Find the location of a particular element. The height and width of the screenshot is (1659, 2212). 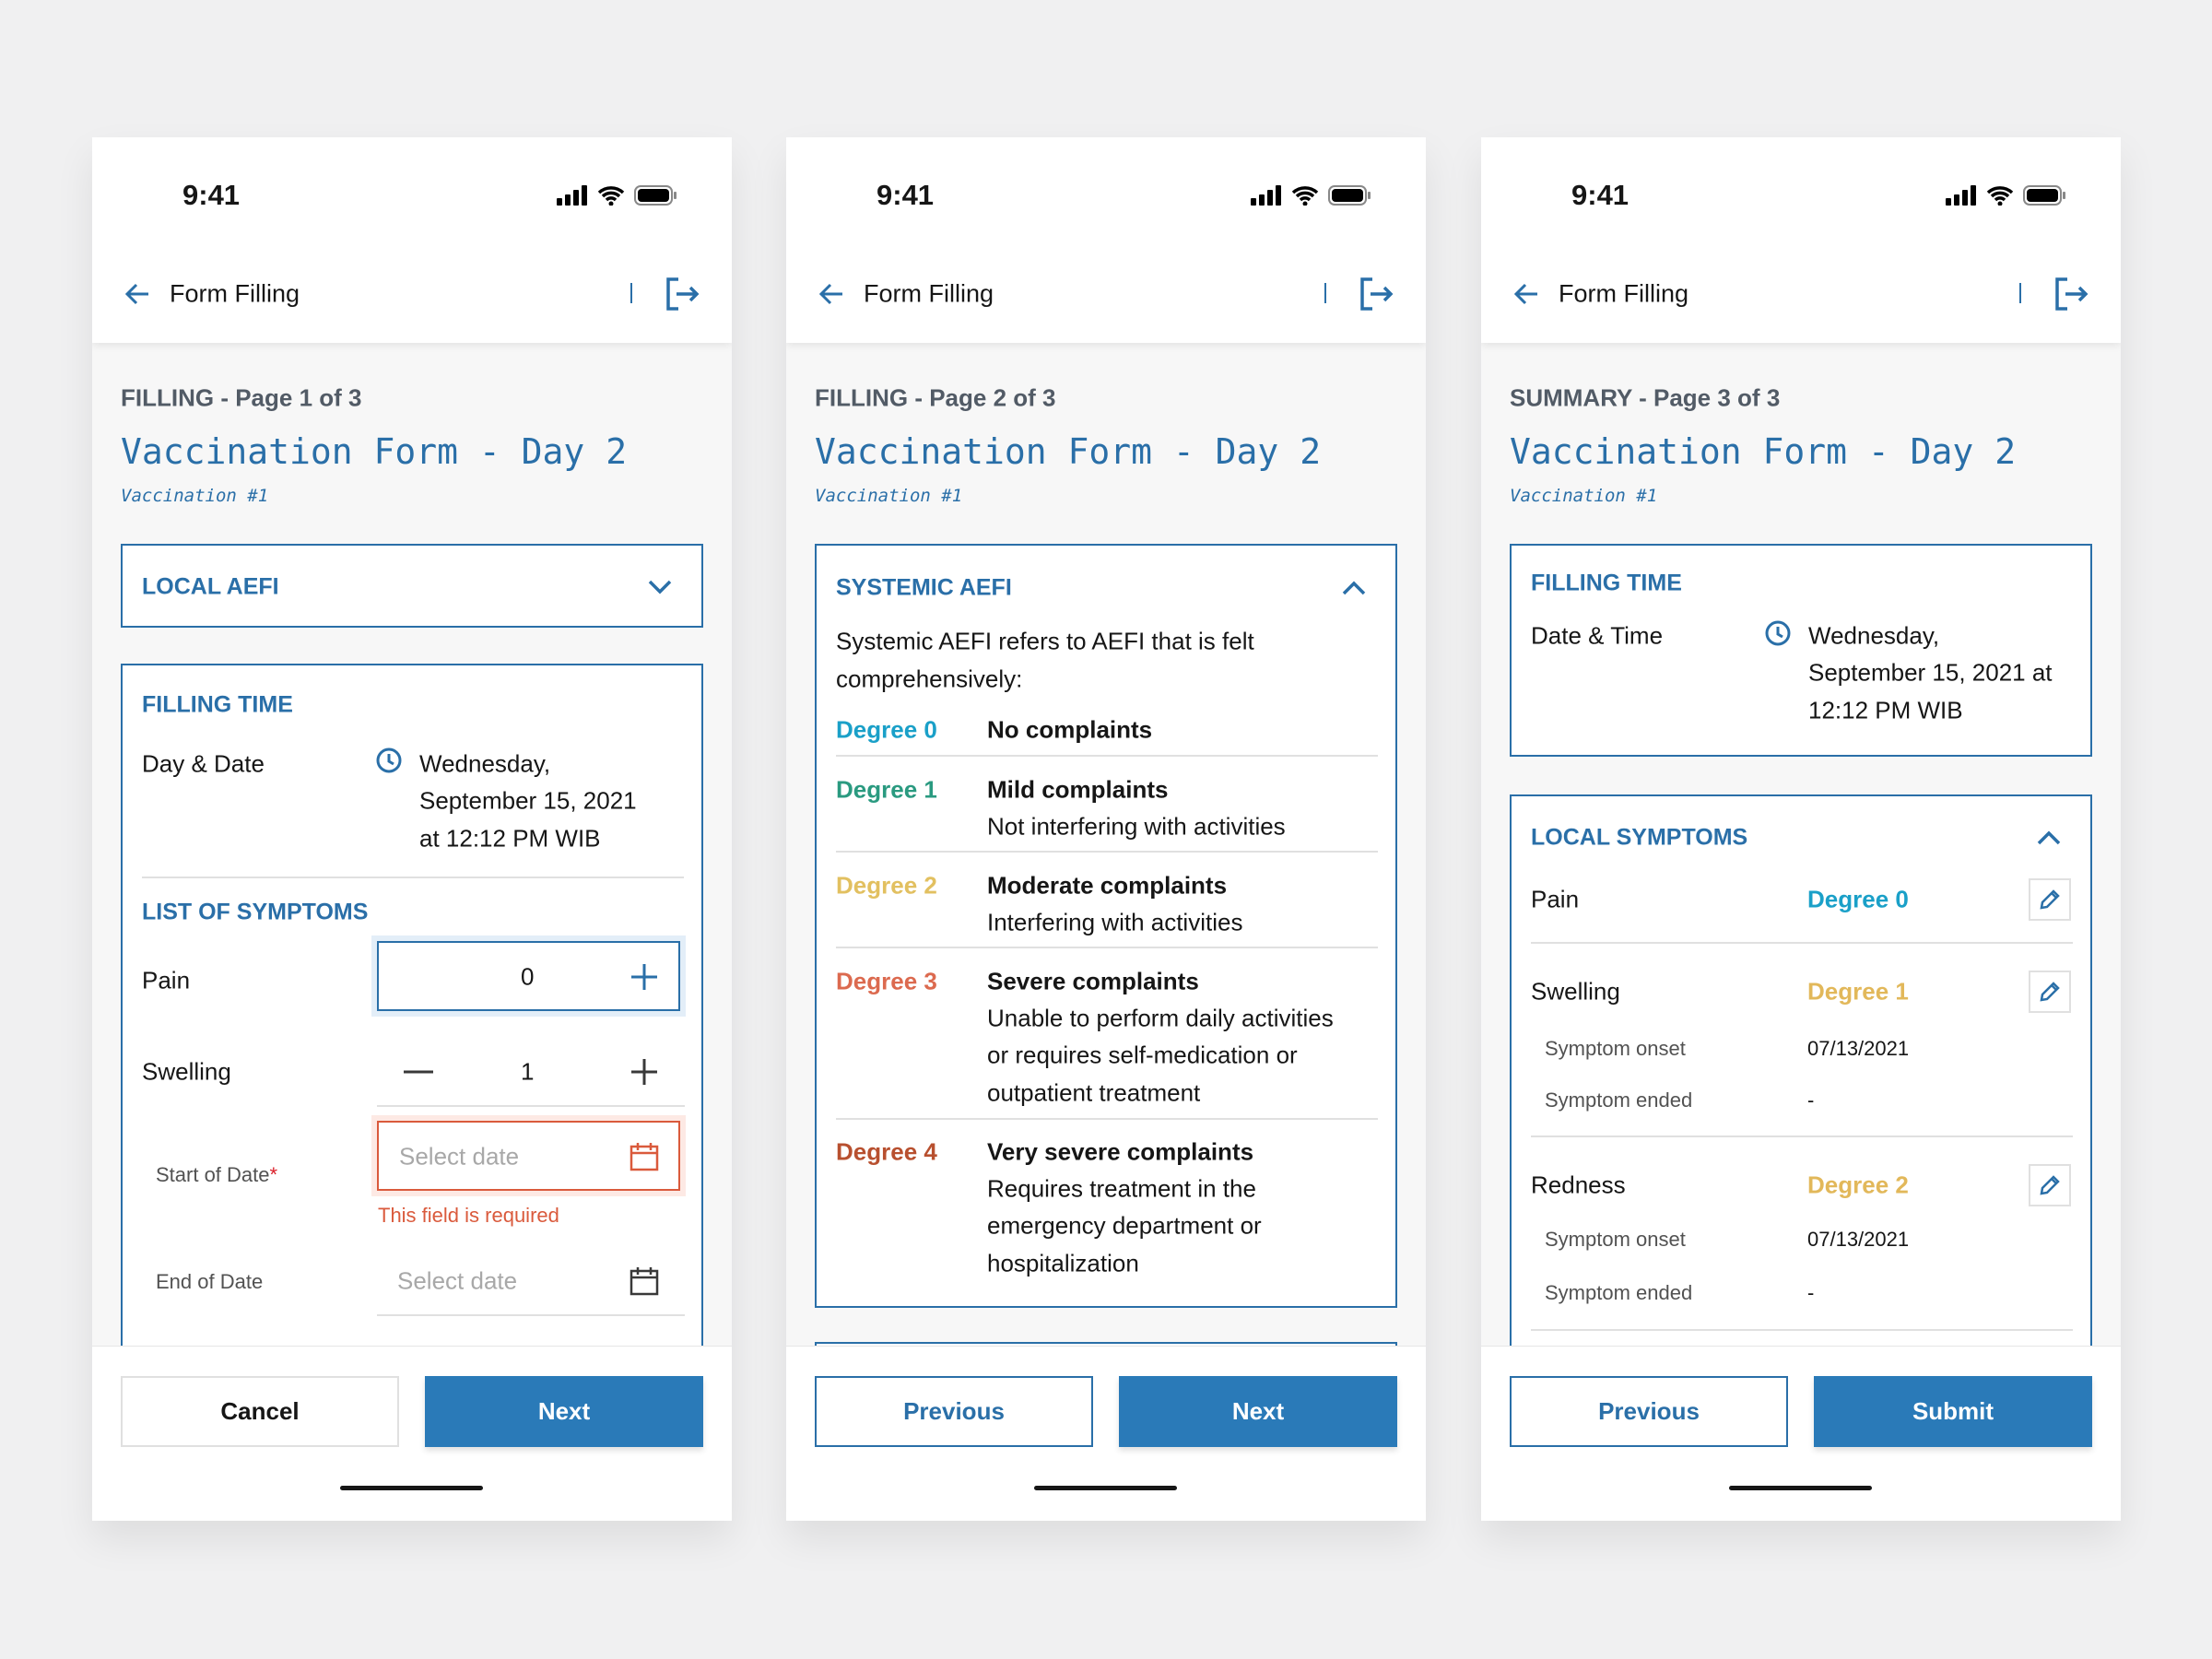

battery-icon is located at coordinates (1349, 195).